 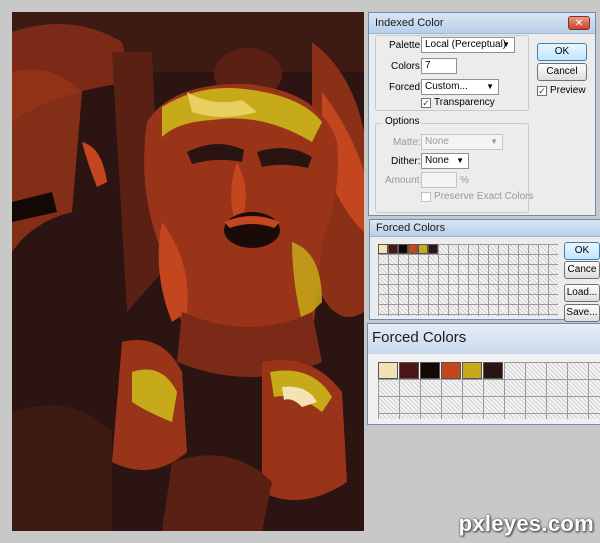 I want to click on matte-label: Matte:, so click(x=407, y=142).